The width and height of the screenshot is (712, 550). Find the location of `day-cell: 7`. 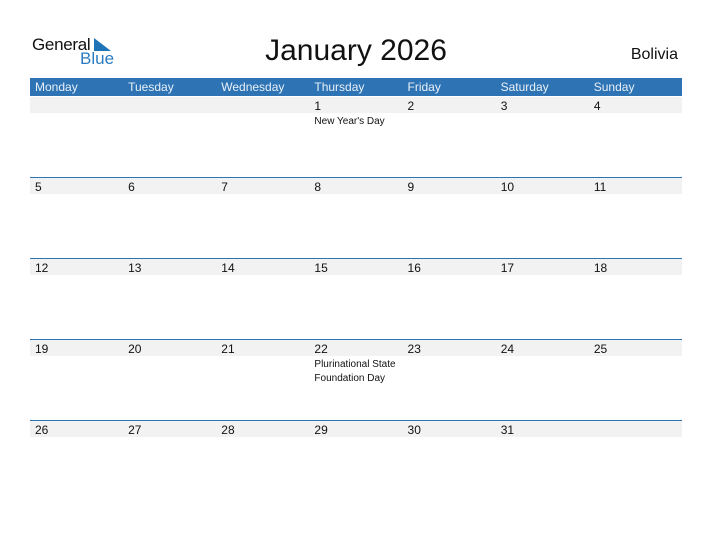

day-cell: 7 is located at coordinates (262, 218).